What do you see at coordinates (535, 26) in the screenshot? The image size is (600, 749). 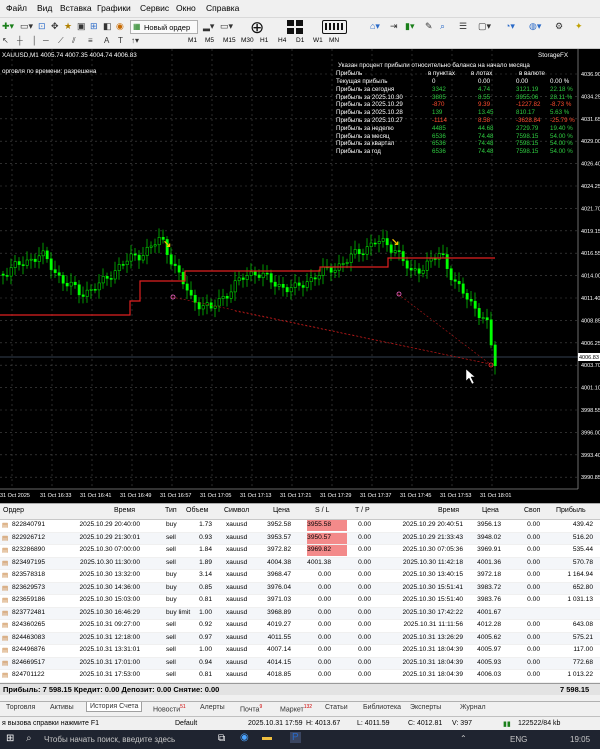 I see `globe-icon: ◍▾` at bounding box center [535, 26].